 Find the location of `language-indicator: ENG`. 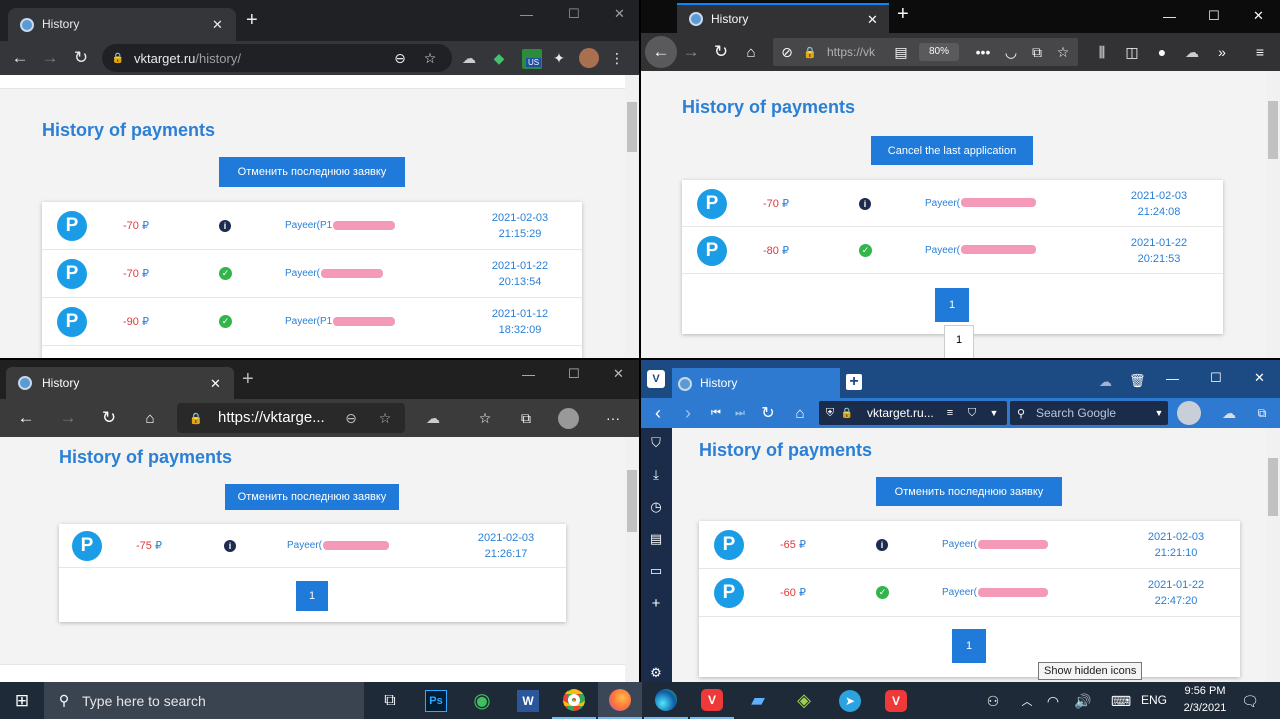

language-indicator: ENG is located at coordinates (1154, 700).